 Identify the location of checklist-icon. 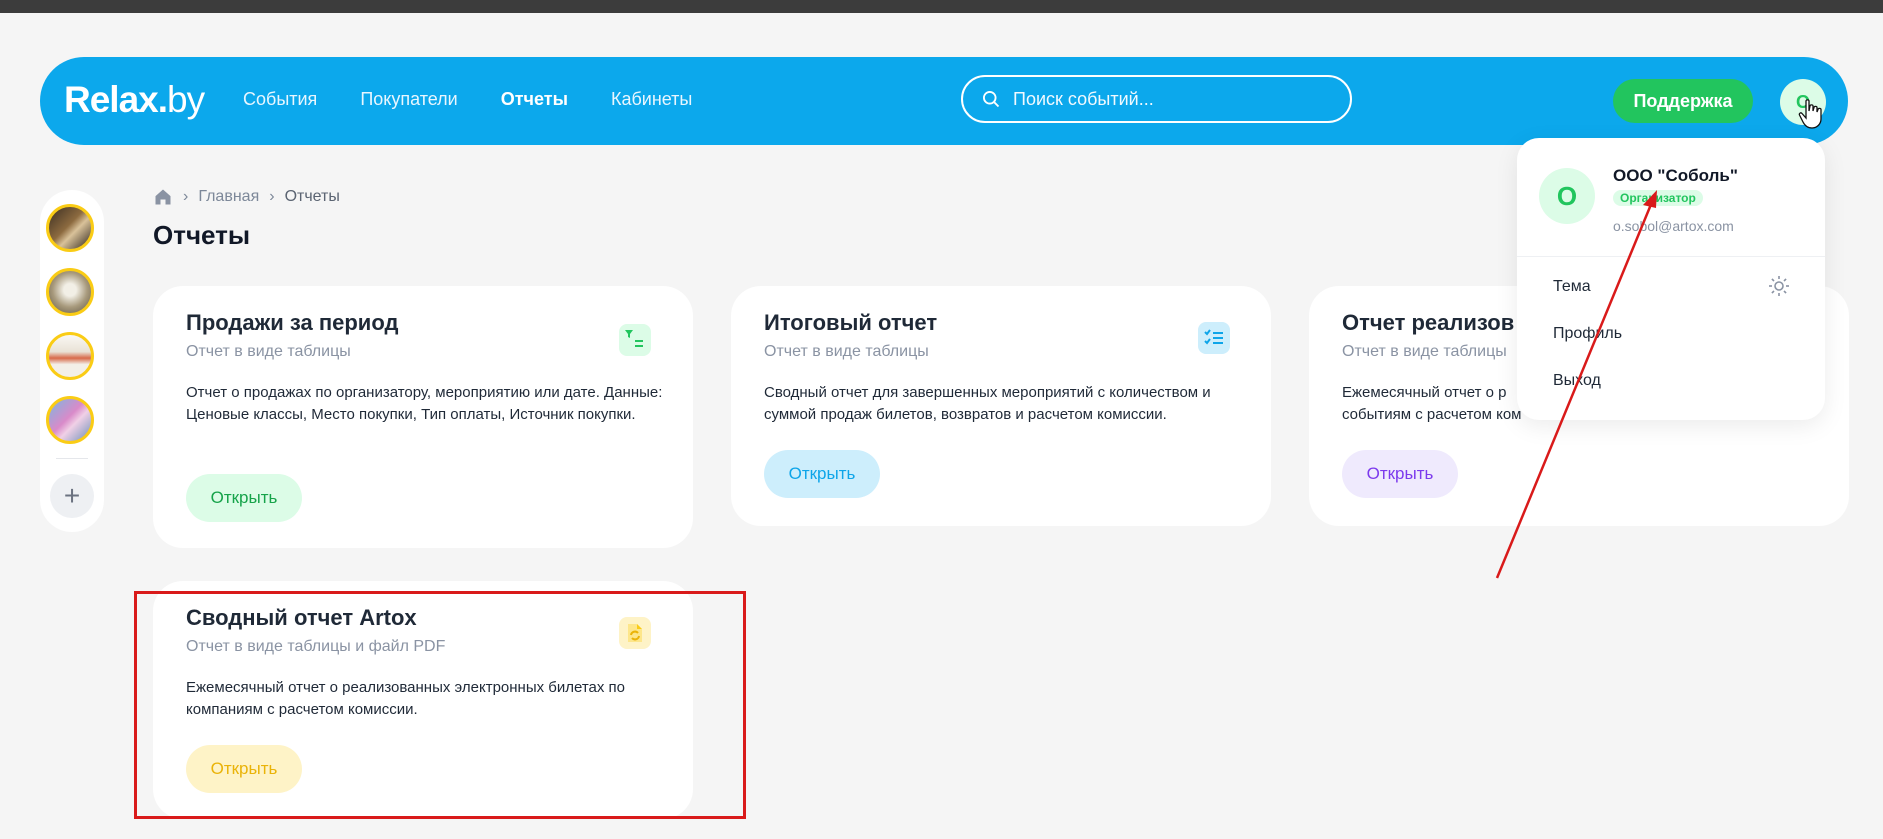
(1214, 338).